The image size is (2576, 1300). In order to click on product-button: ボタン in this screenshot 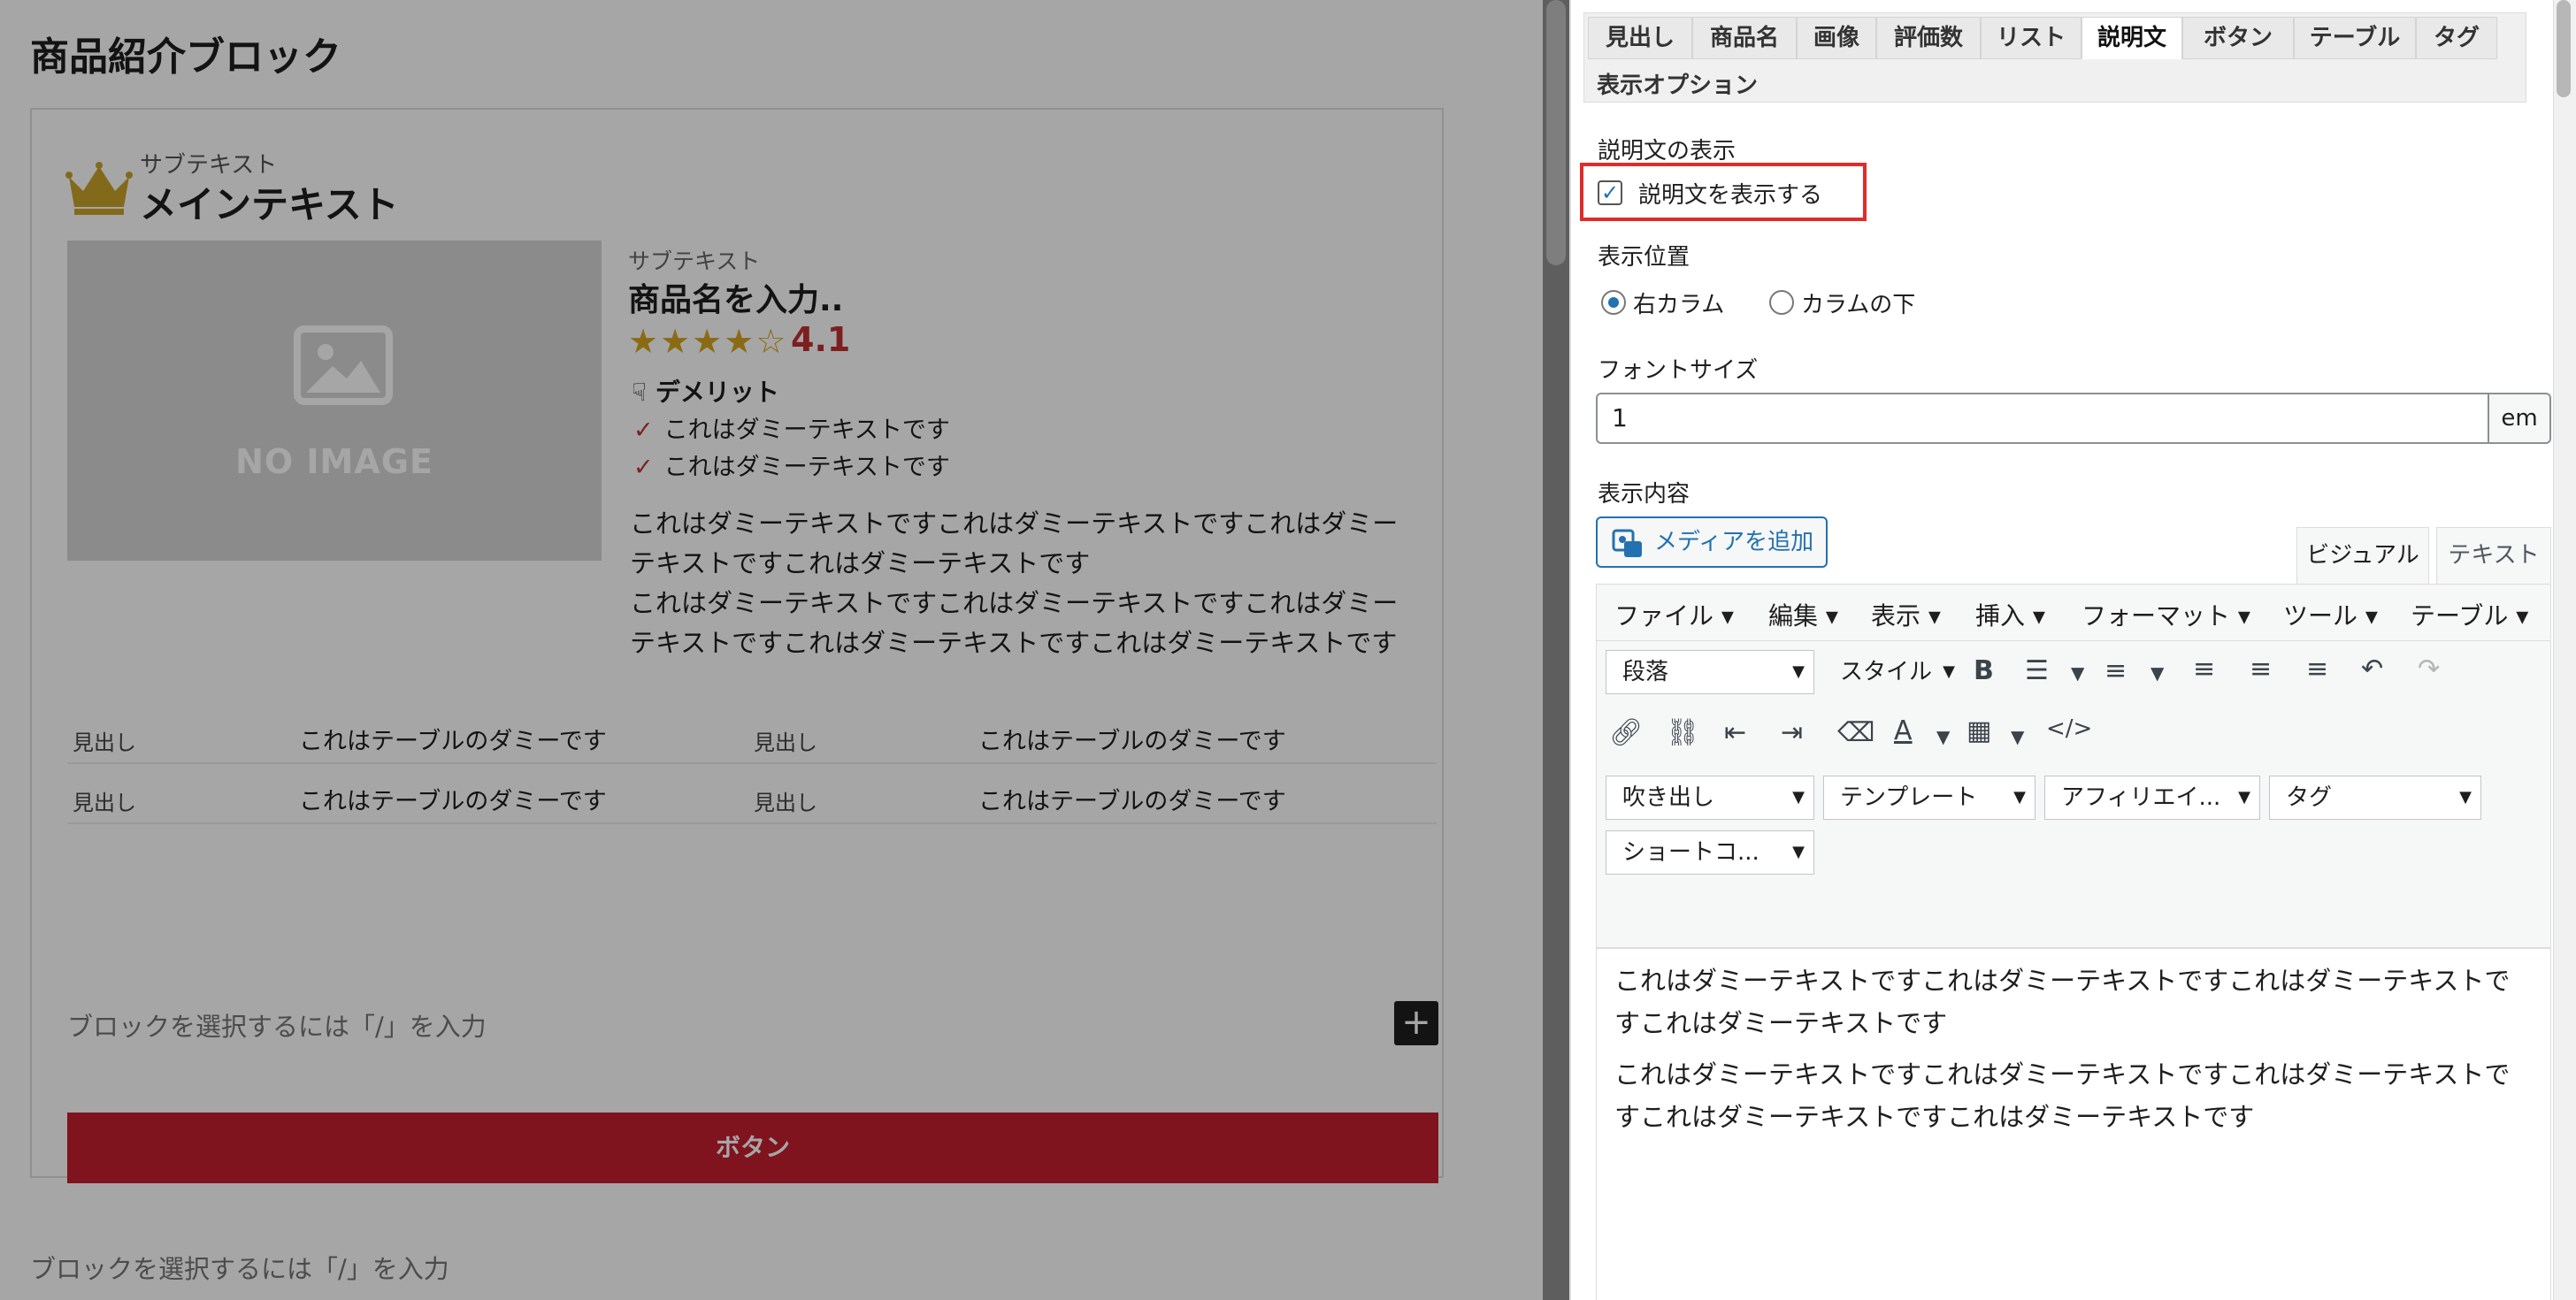, I will do `click(752, 1148)`.